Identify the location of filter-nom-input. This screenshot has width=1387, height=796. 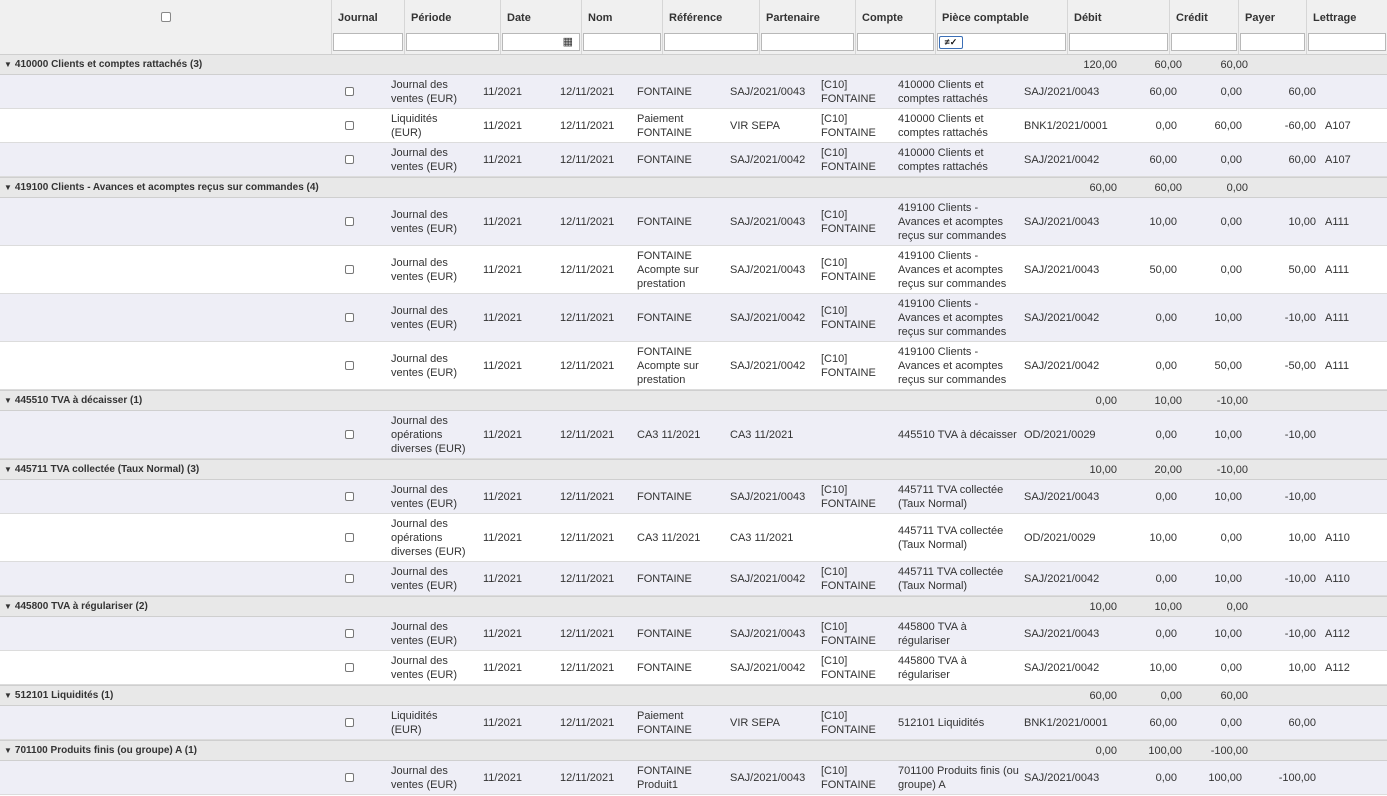
(622, 42).